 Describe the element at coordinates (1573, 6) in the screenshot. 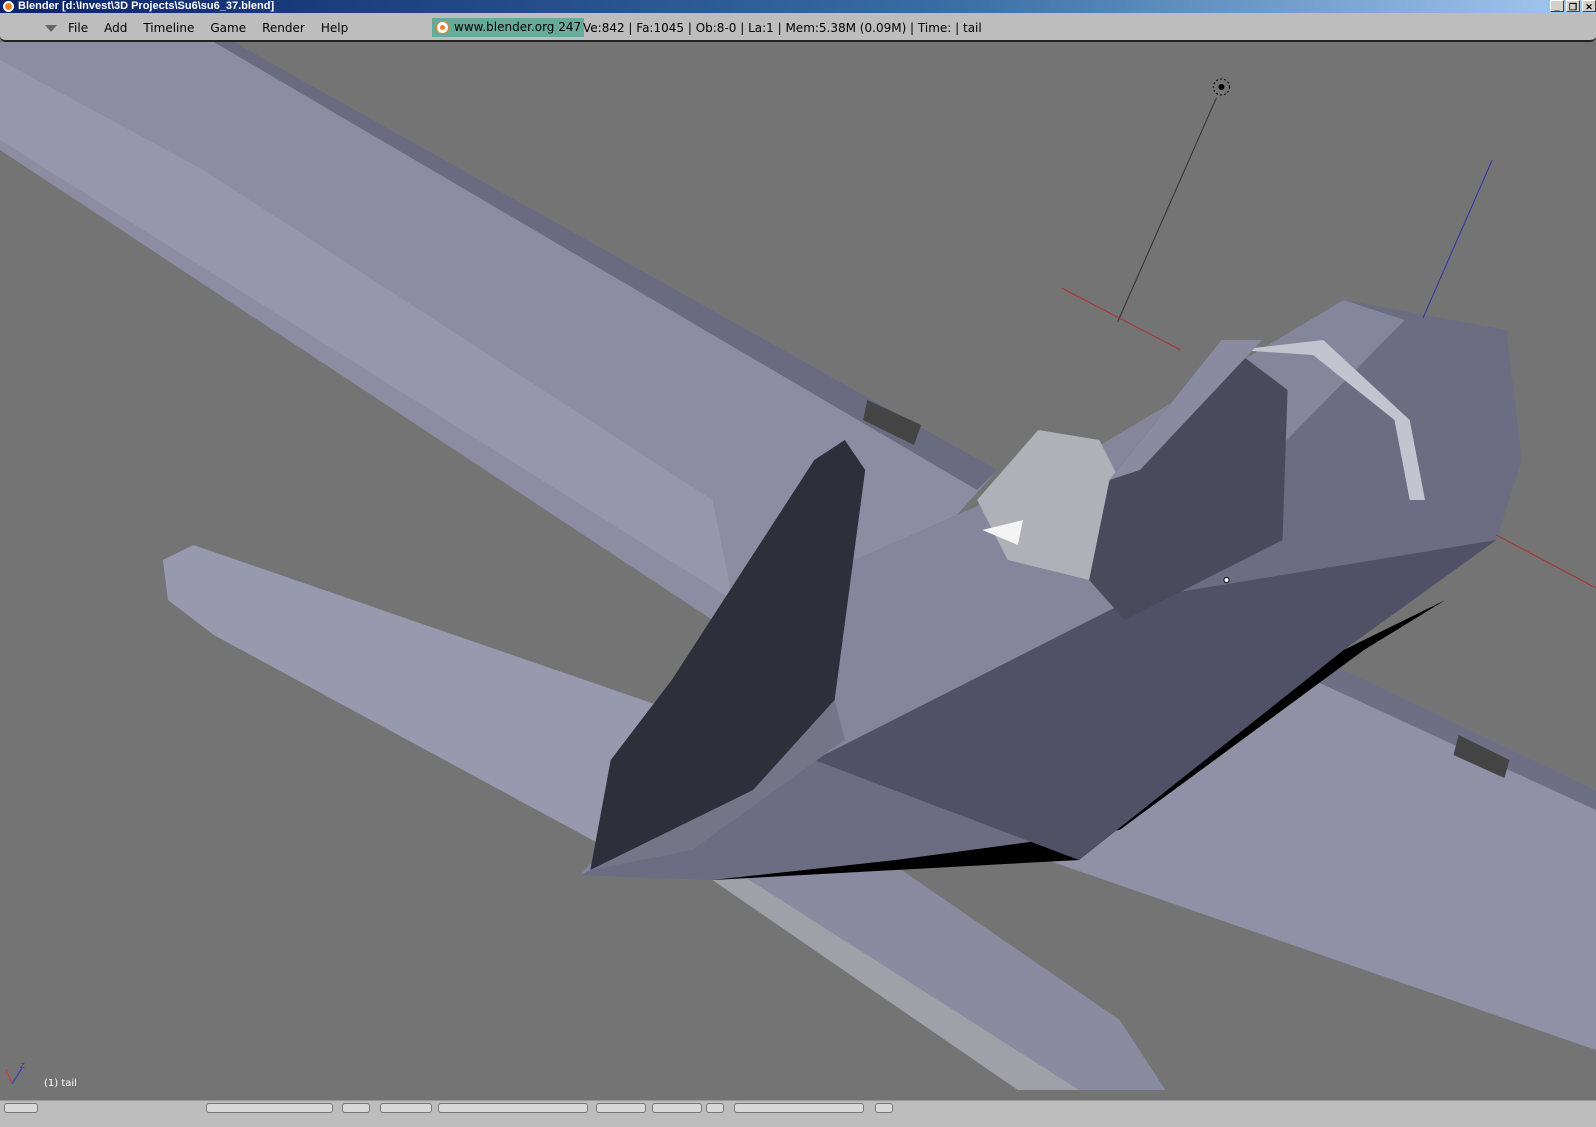

I see `maximize-button: ❐` at that location.